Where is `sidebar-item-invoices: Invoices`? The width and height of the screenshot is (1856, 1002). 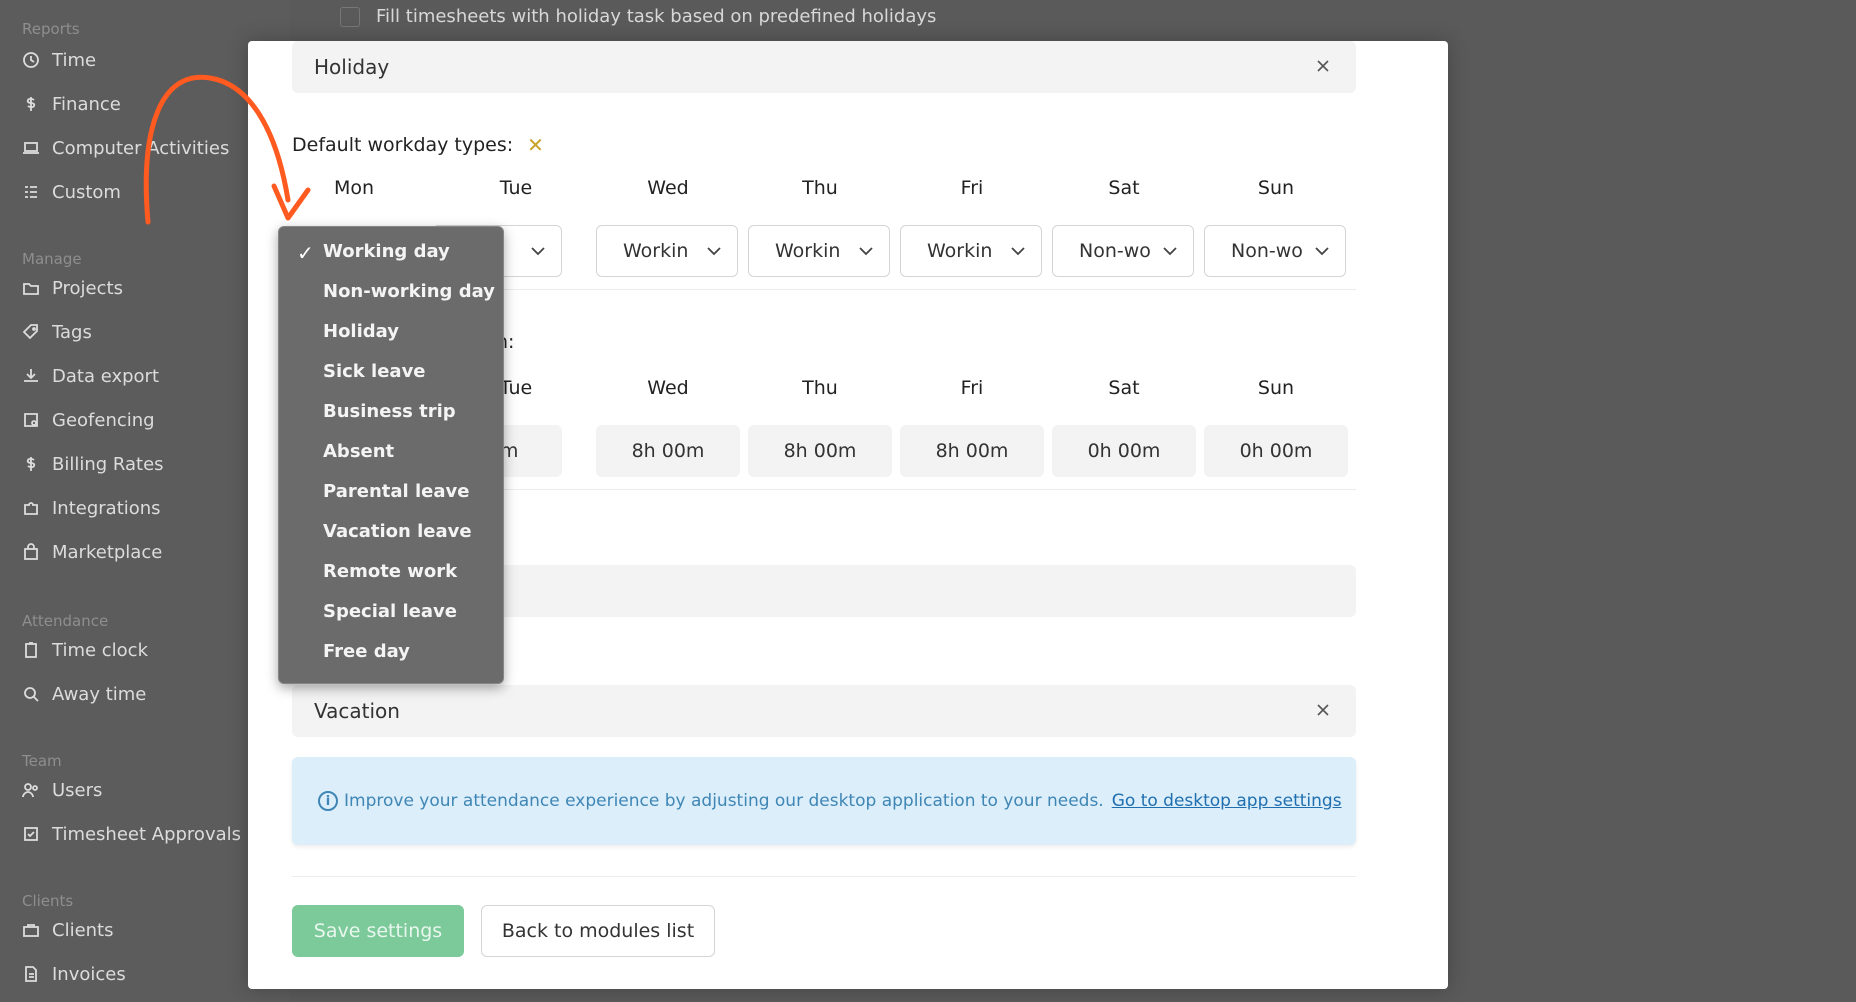
sidebar-item-invoices: Invoices is located at coordinates (73, 974).